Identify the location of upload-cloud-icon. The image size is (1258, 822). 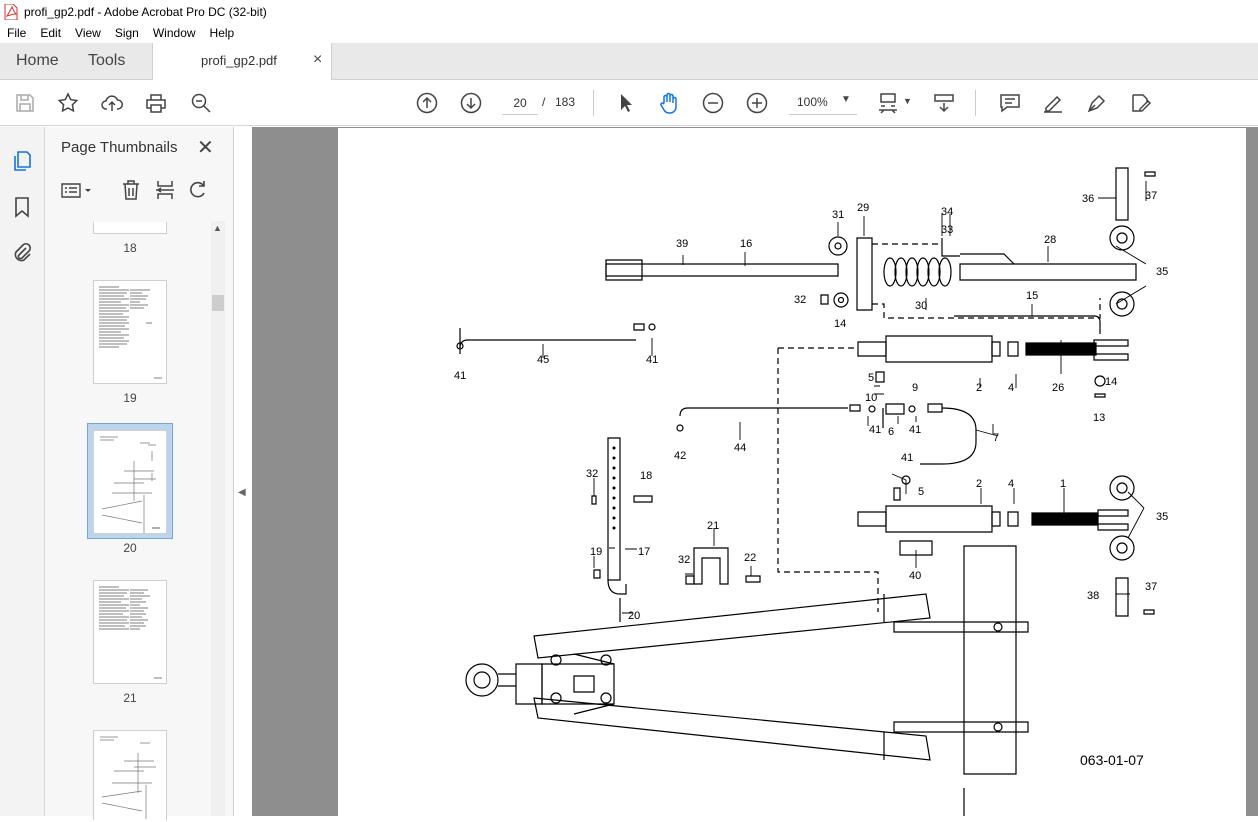
(112, 103).